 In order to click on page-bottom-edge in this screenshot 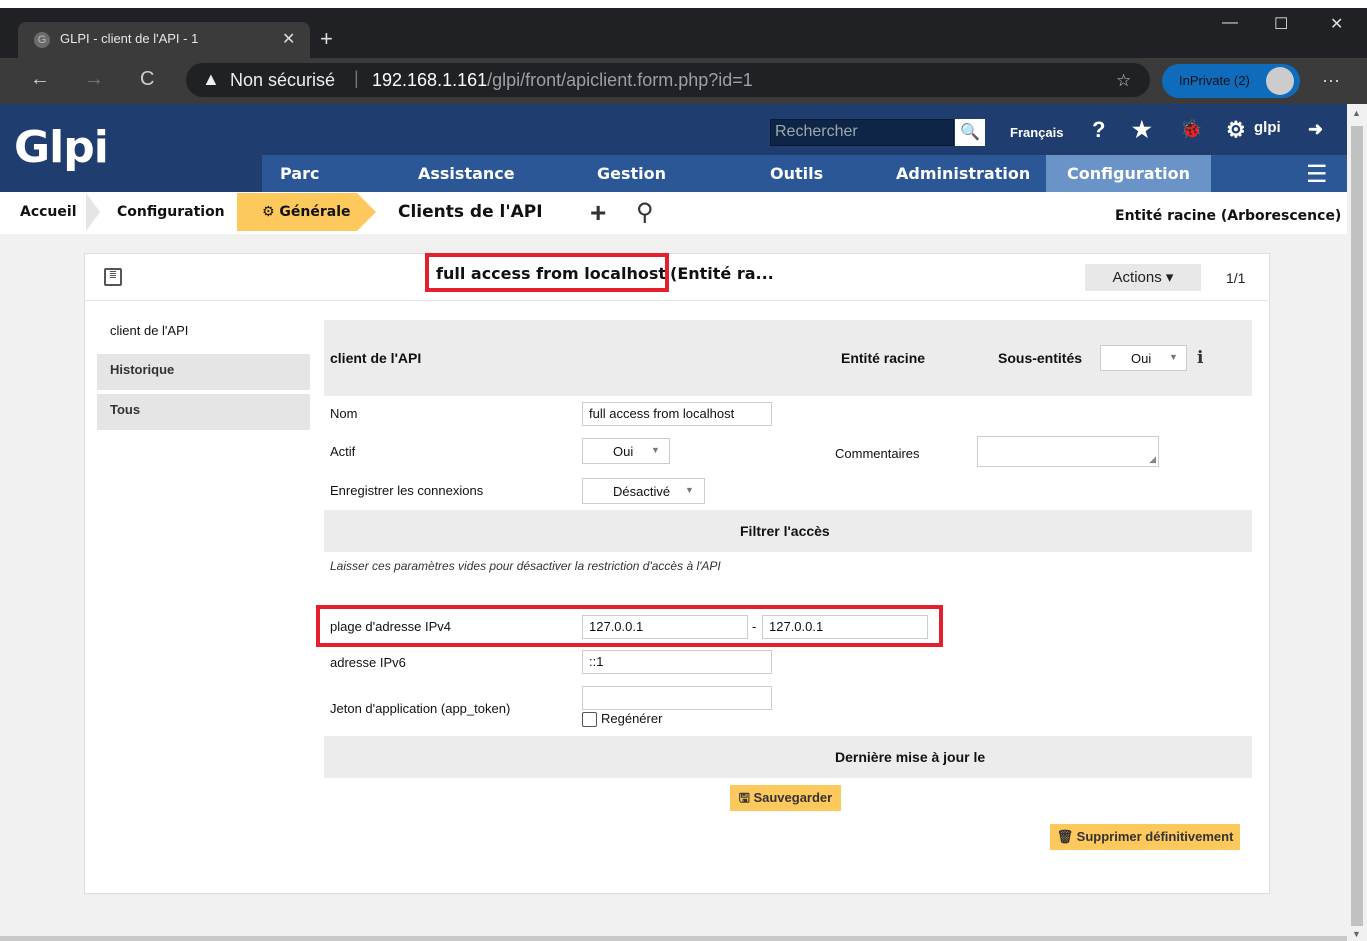, I will do `click(673, 938)`.